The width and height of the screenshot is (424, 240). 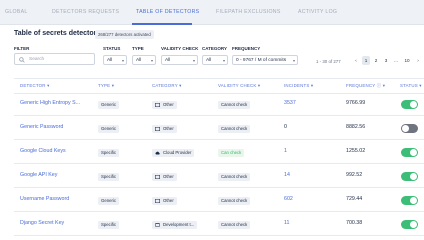 I want to click on column-header-type: TYPE ▾, so click(x=106, y=86).